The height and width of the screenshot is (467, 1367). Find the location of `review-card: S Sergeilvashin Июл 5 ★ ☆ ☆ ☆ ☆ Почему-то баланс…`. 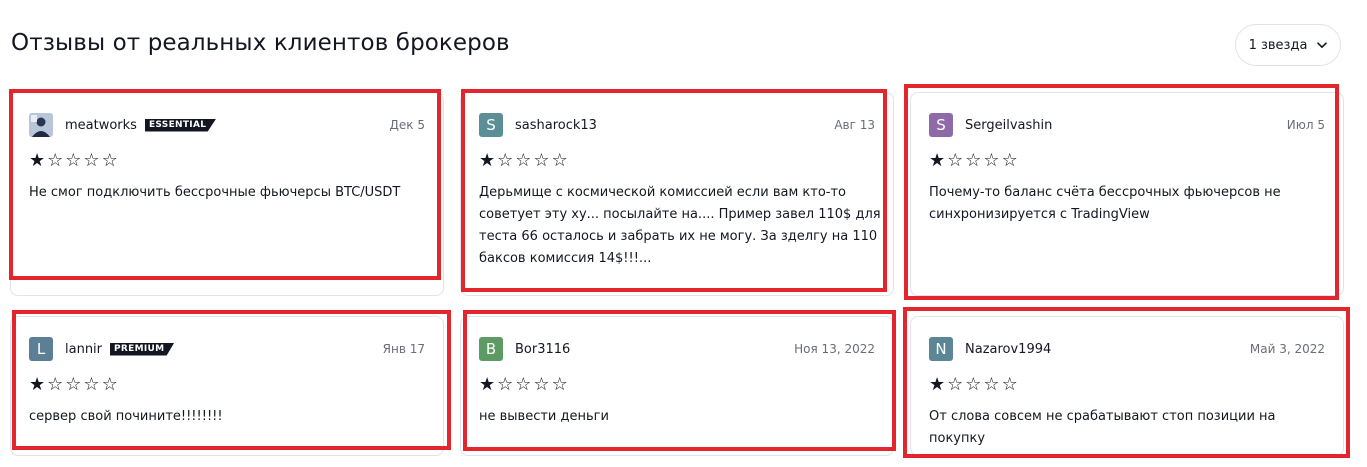

review-card: S Sergeilvashin Июл 5 ★ ☆ ☆ ☆ ☆ Почему-то баланс… is located at coordinates (1127, 194).